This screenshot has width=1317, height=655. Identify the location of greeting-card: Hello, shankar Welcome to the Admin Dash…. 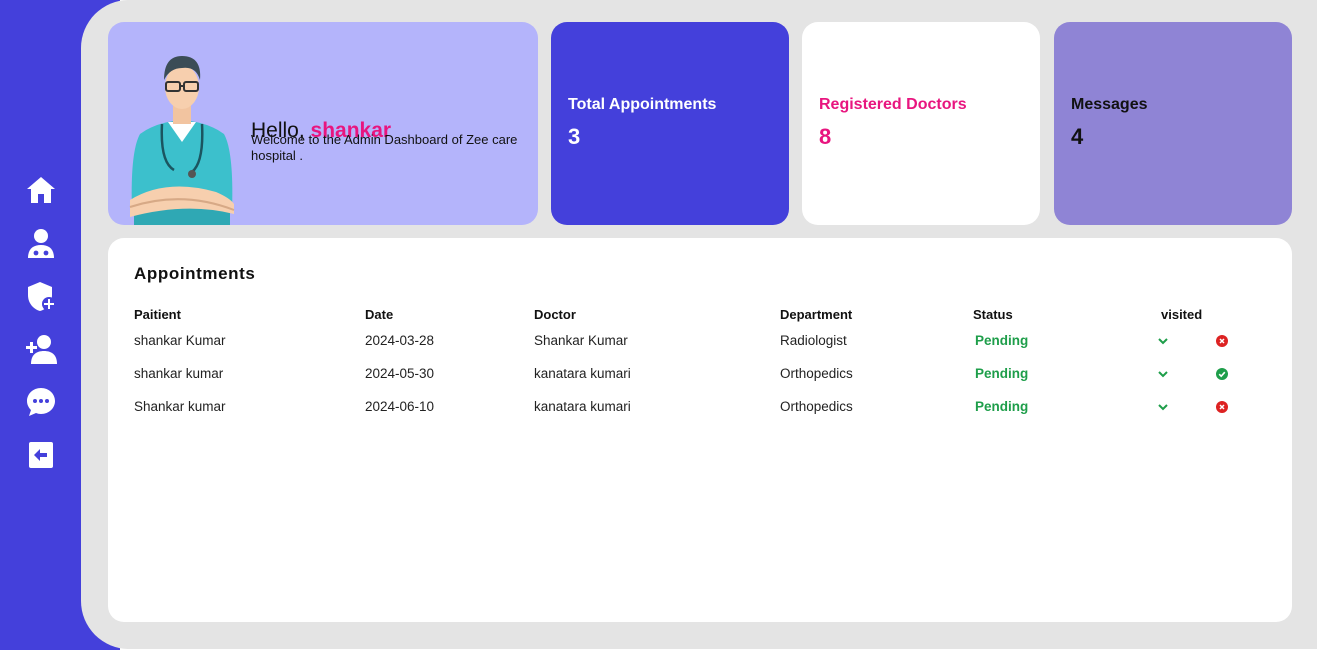
(323, 123).